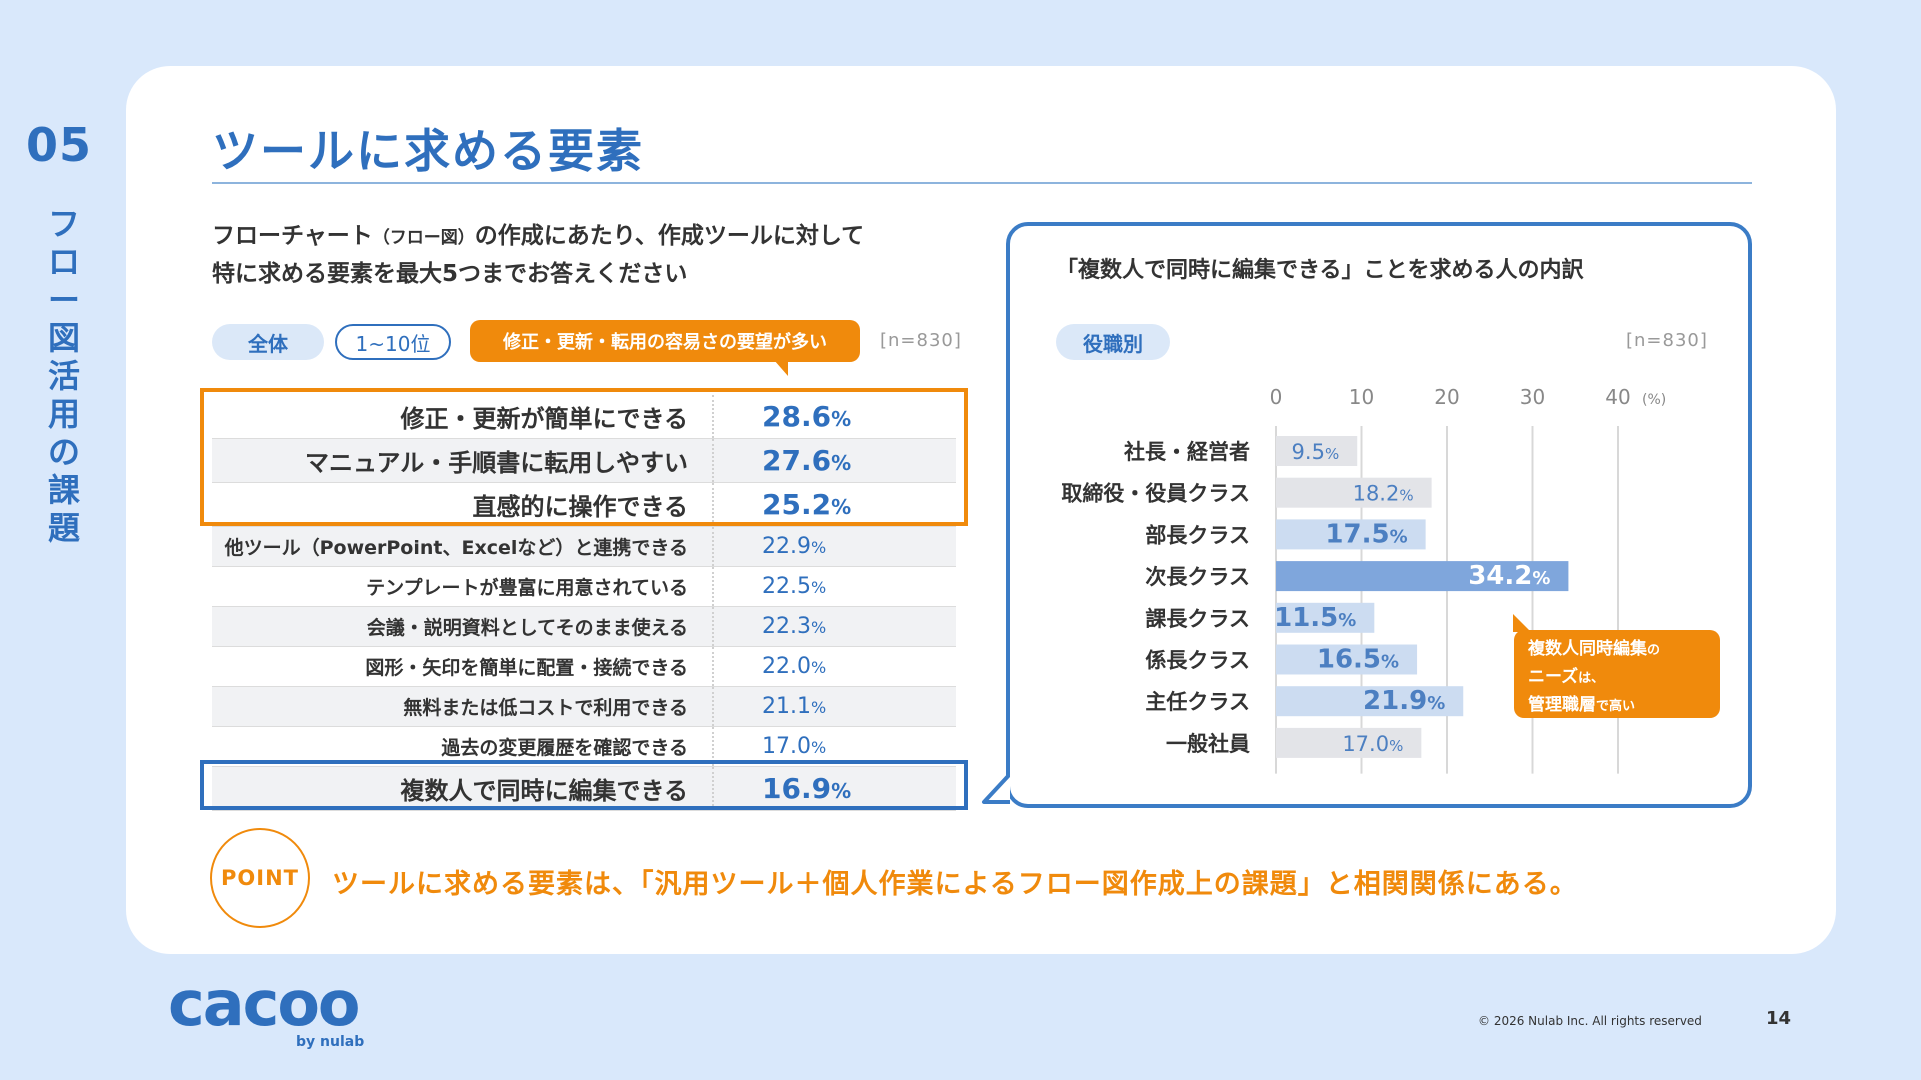 The width and height of the screenshot is (1921, 1080). Describe the element at coordinates (527, 628) in the screenshot. I see `row-label: 会議・説明資料としてそのまま使える` at that location.